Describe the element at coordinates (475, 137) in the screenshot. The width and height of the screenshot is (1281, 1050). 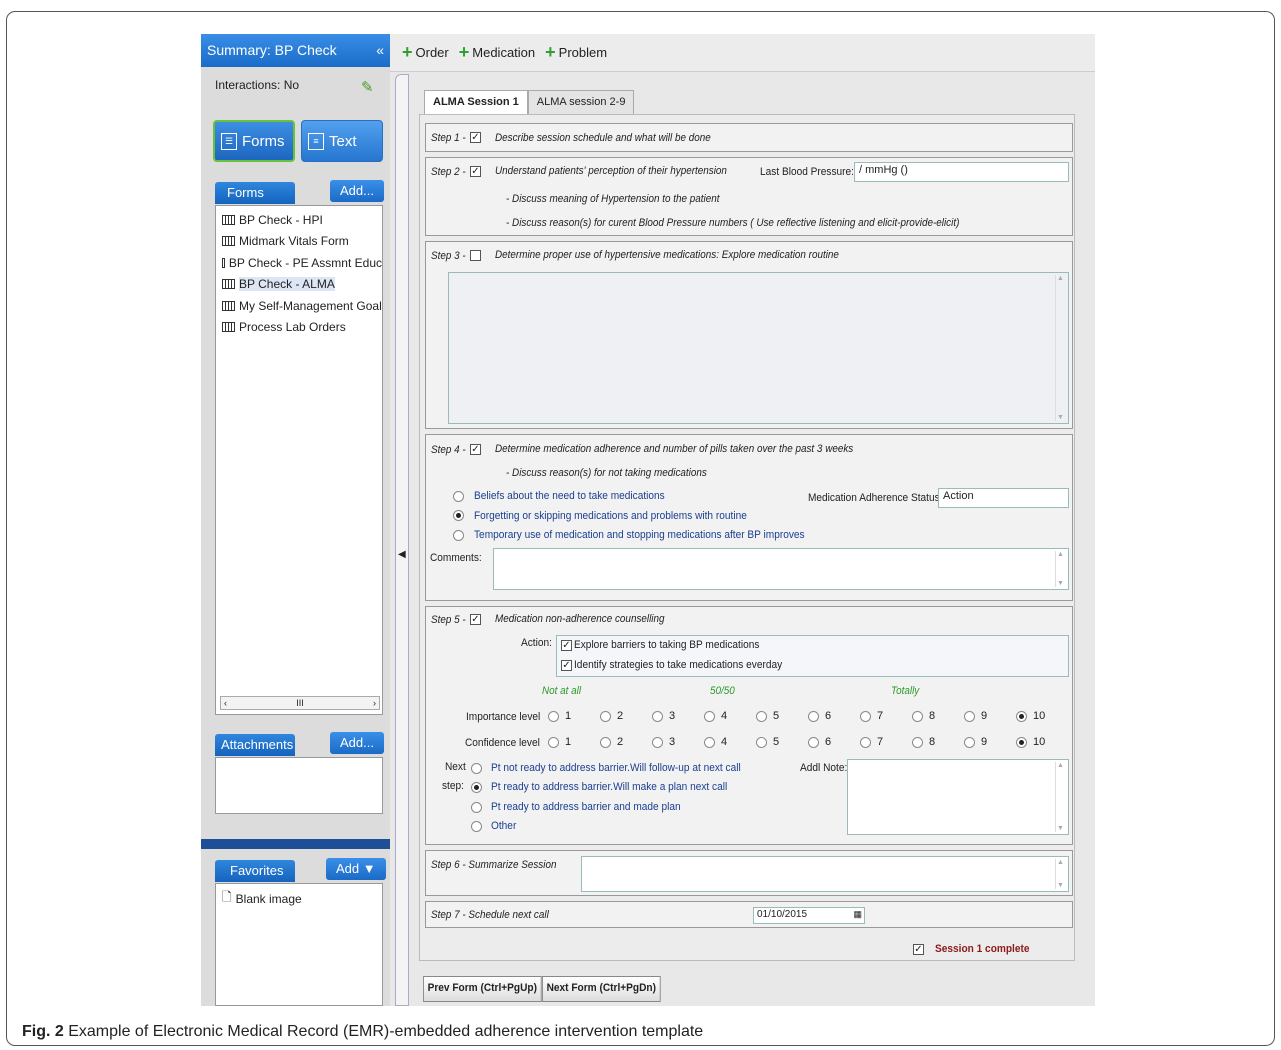
I see `step-1-checkbox: ✓` at that location.